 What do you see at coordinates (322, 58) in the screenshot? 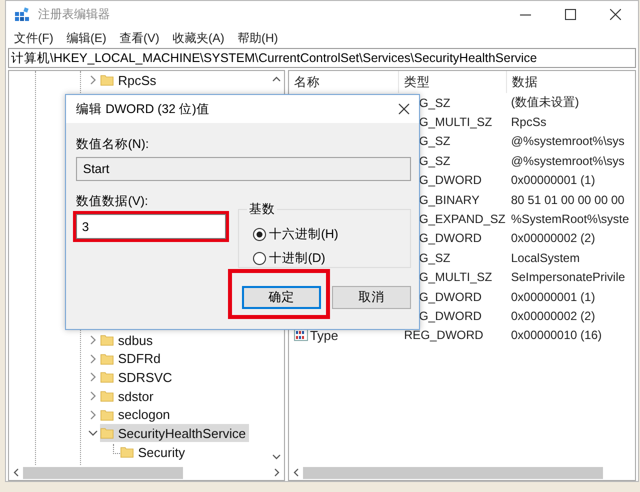
I see `address-bar: 计算机\HKEY_LOCAL_MACHINE\SYSTEM\CurrentControlSet\Services\SecurityHealthService` at bounding box center [322, 58].